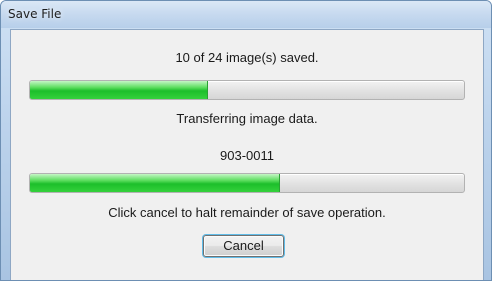  I want to click on title-bar: Save File, so click(246, 14).